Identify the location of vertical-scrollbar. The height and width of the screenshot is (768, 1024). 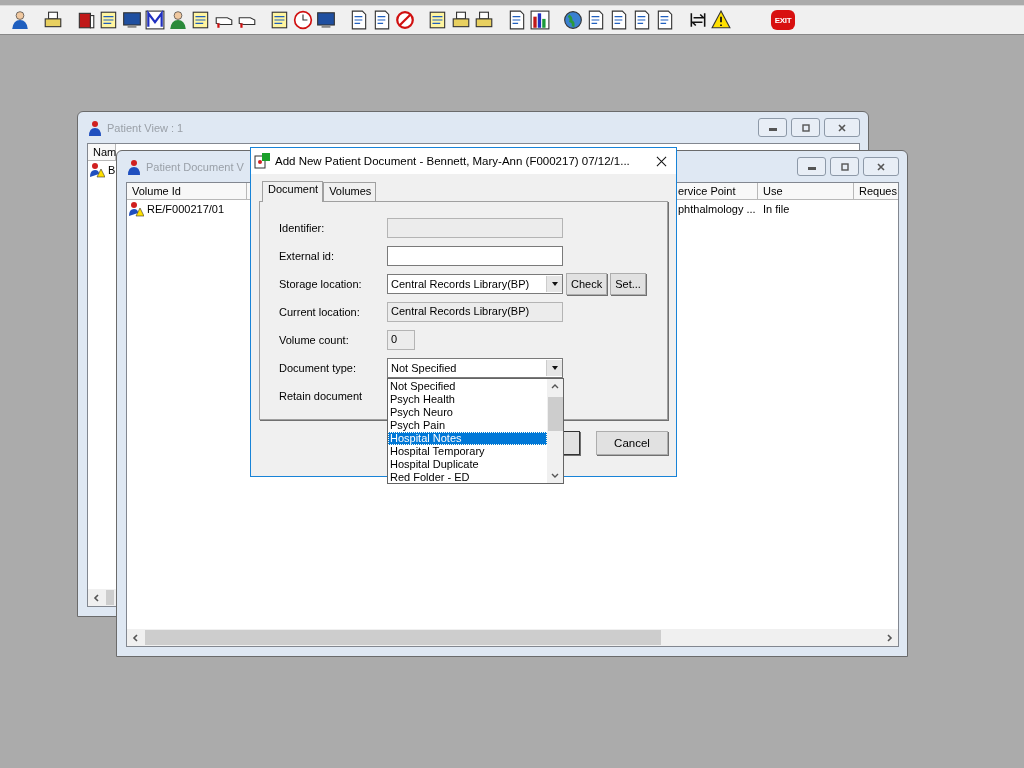
(555, 431).